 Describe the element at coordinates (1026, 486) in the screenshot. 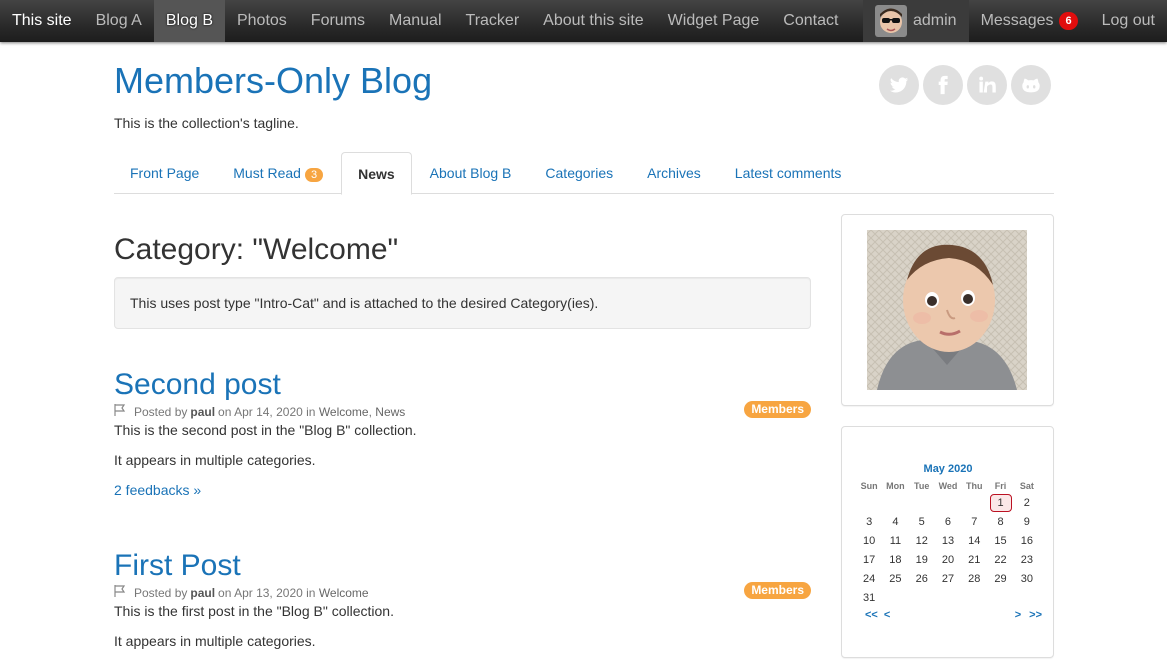

I see `weekday-label: Sat` at that location.